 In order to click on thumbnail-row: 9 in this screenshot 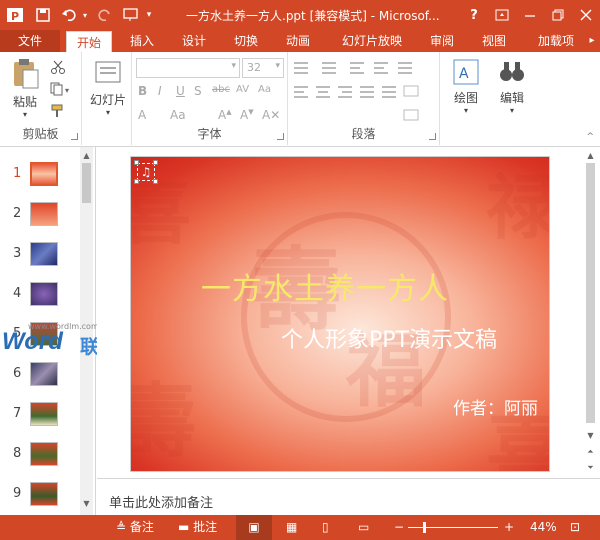, I will do `click(40, 498)`.